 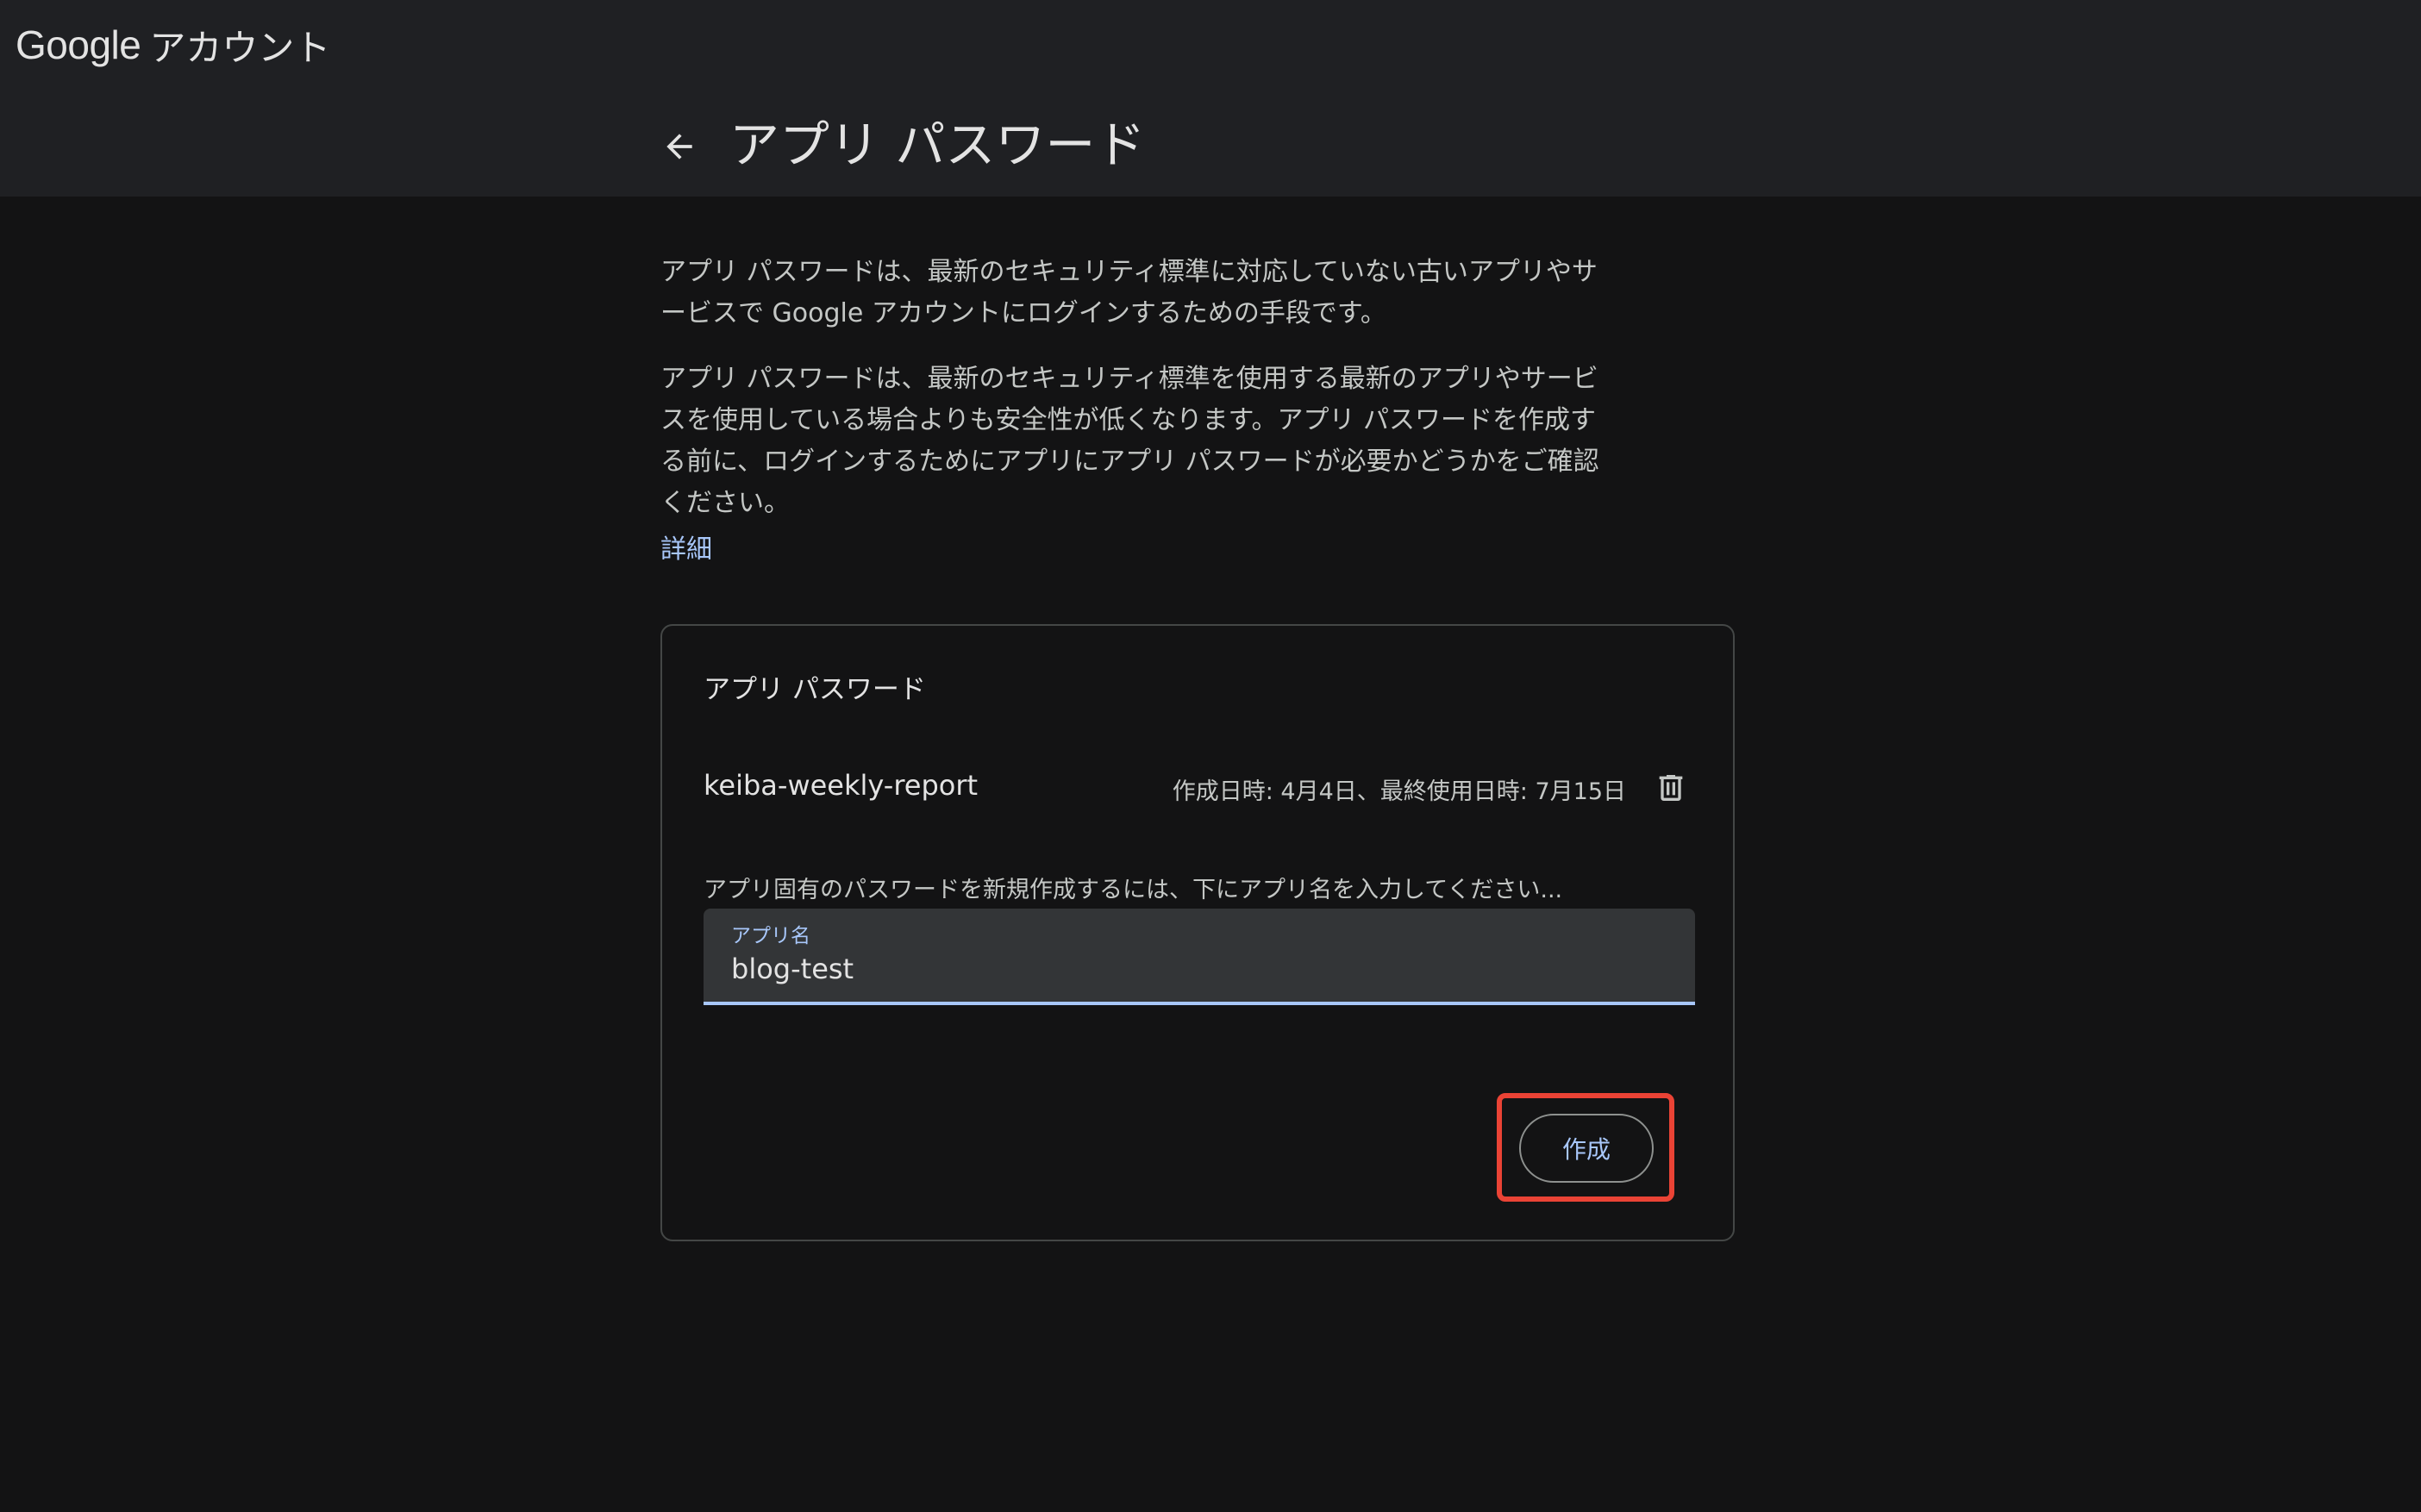 I want to click on arrow-back-icon, so click(x=679, y=146).